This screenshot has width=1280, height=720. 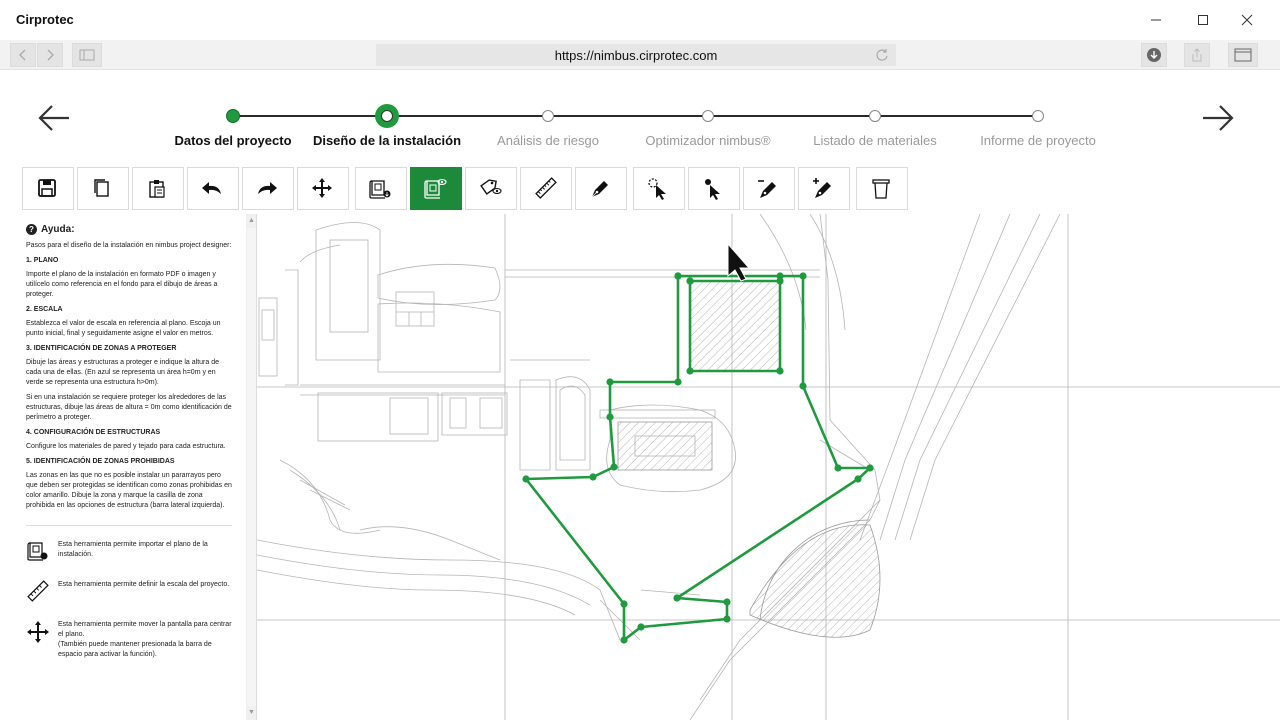 I want to click on trash-tool-button, so click(x=882, y=188).